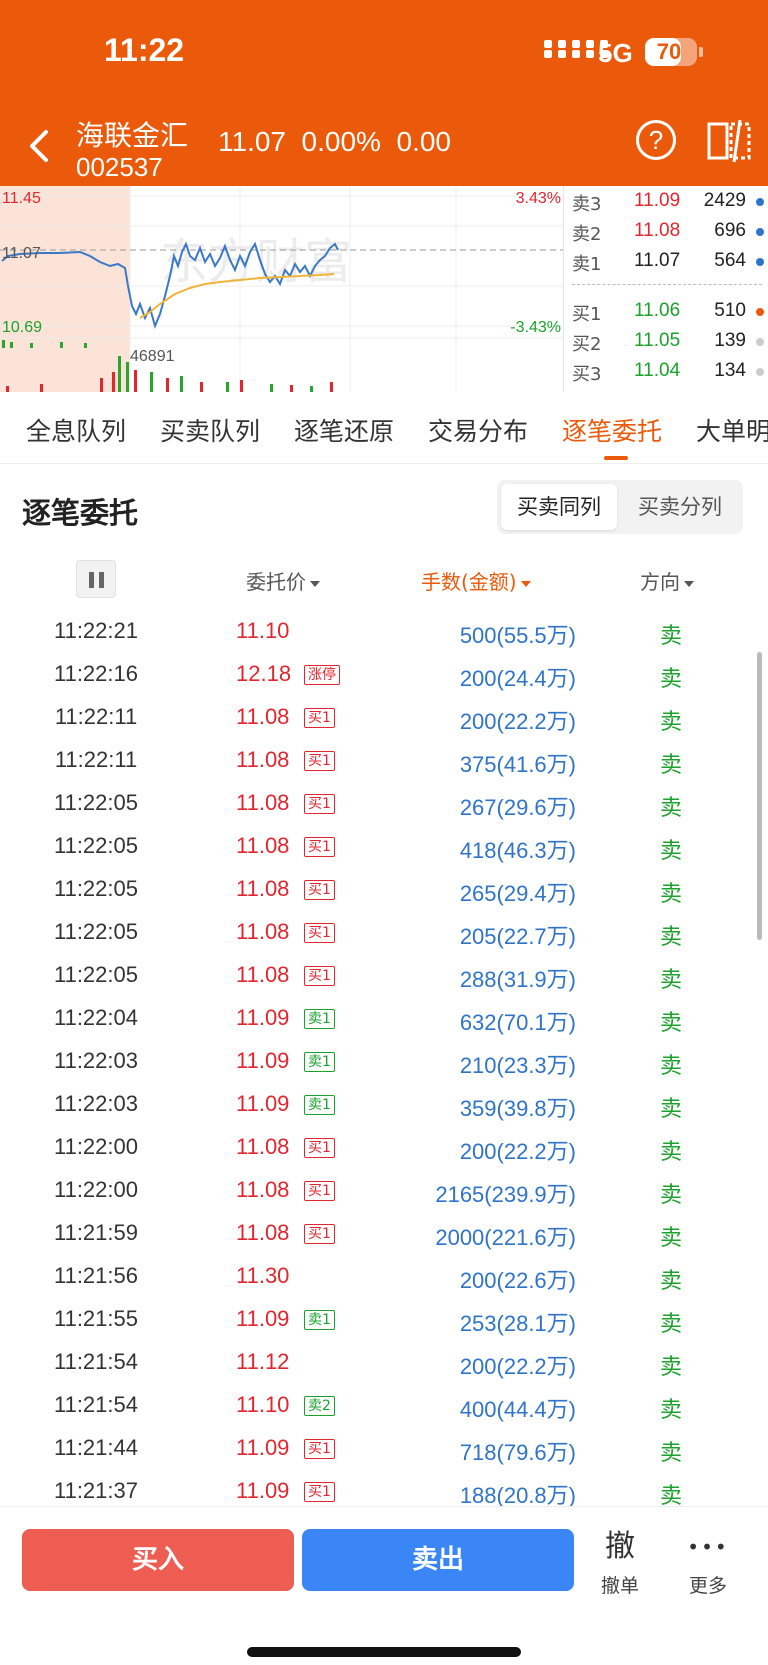 The width and height of the screenshot is (768, 1665). Describe the element at coordinates (674, 52) in the screenshot. I see `battery-icon: 70` at that location.